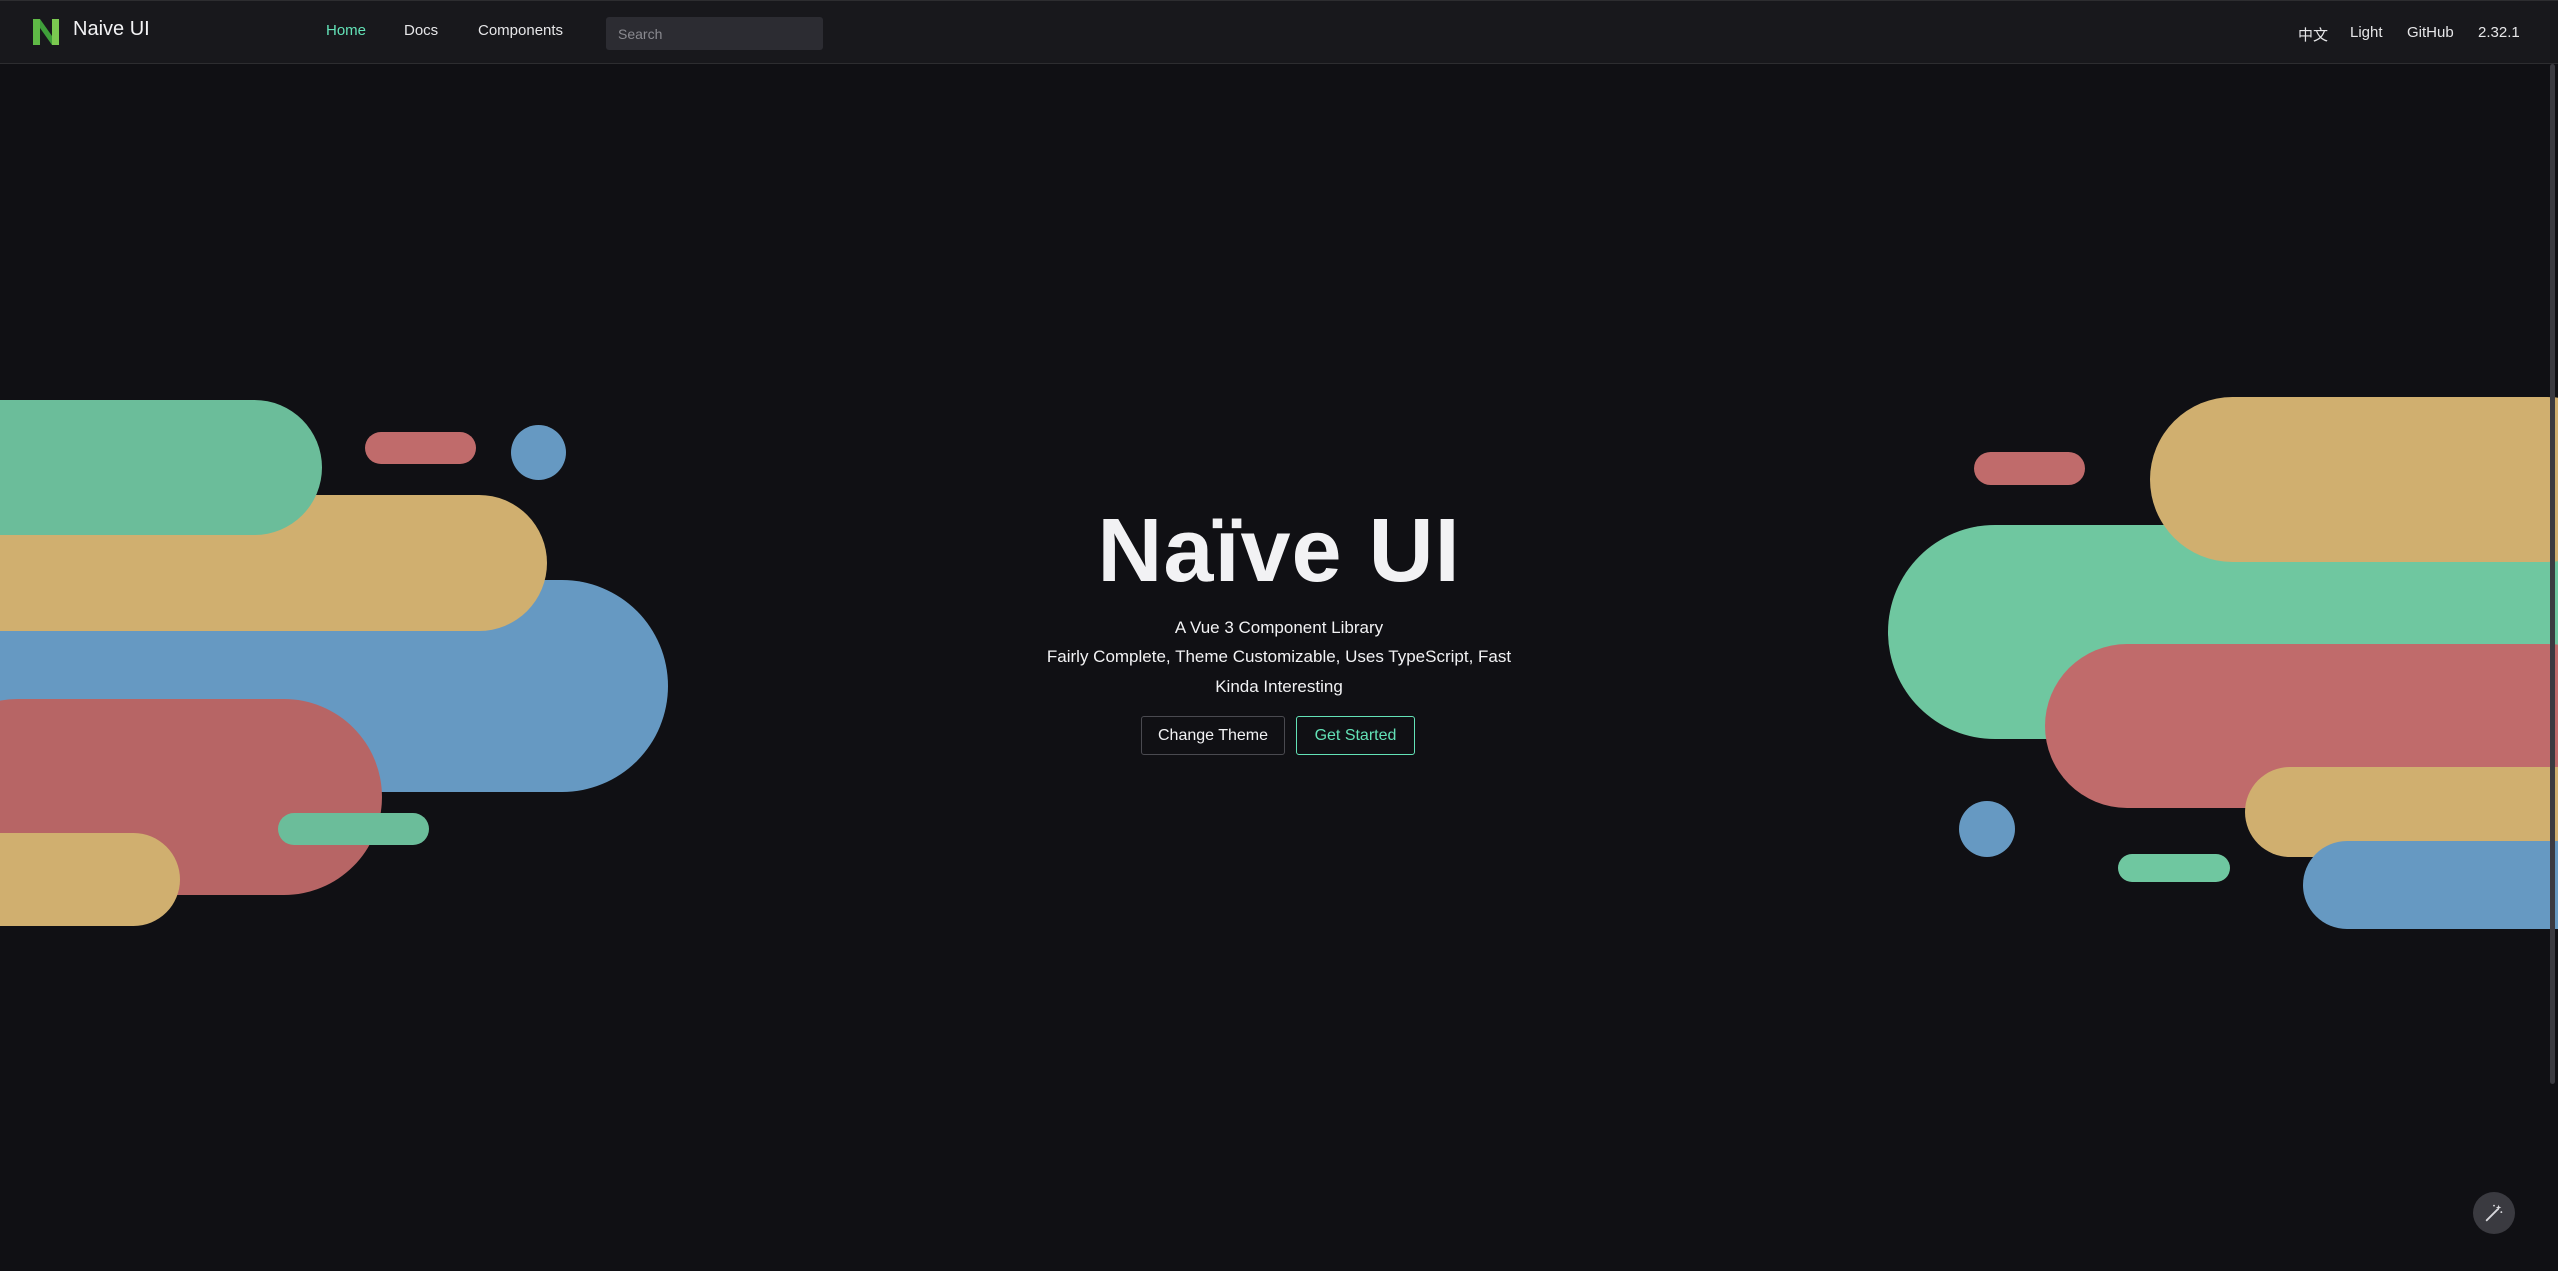 The height and width of the screenshot is (1271, 2558). Describe the element at coordinates (1279, 686) in the screenshot. I see `hero-subtitle-3: Kinda Interesting` at that location.